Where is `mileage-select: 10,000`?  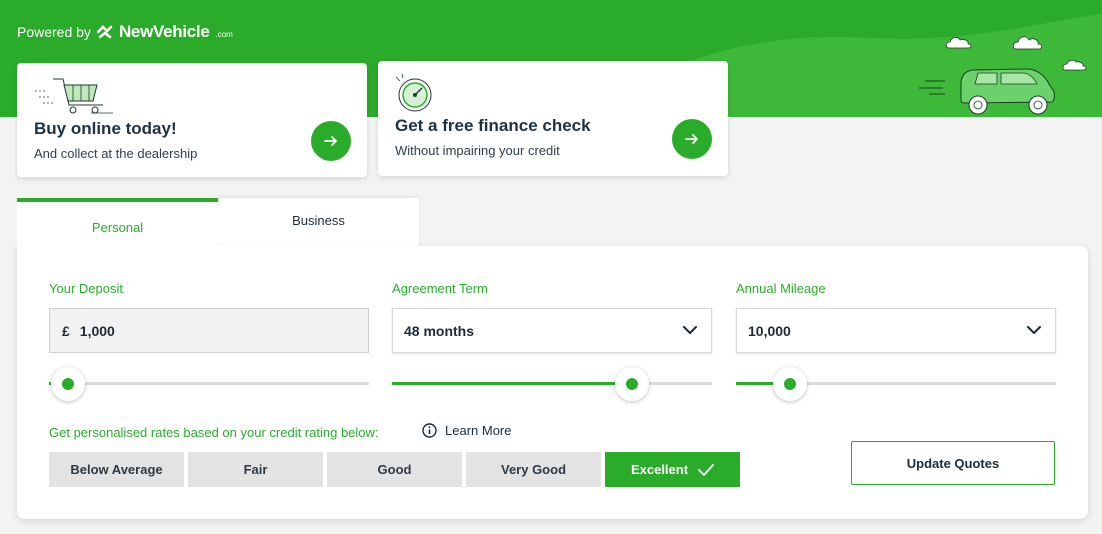
mileage-select: 10,000 is located at coordinates (896, 330).